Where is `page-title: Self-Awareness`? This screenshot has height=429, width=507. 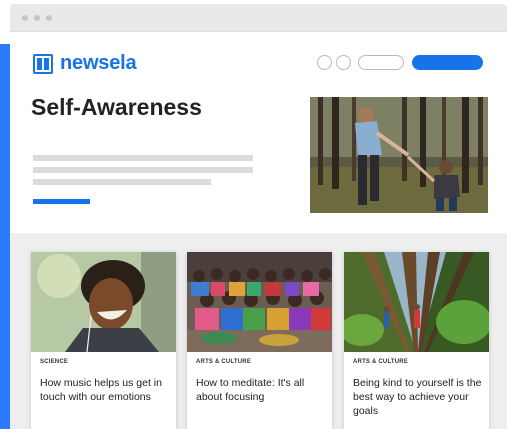
page-title: Self-Awareness is located at coordinates (116, 107).